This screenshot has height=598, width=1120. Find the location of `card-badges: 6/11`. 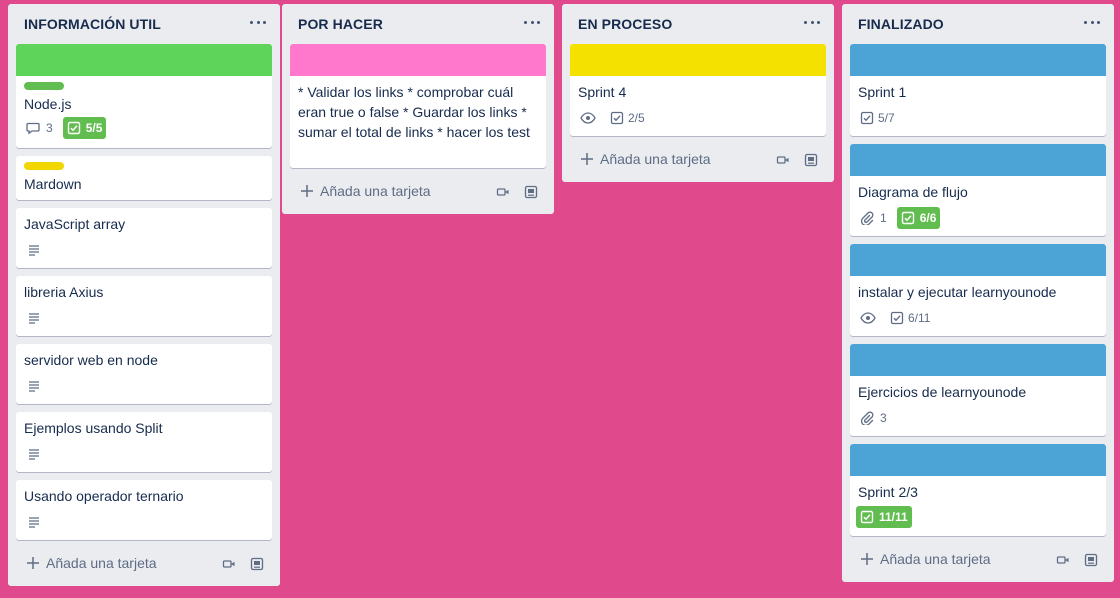

card-badges: 6/11 is located at coordinates (898, 318).